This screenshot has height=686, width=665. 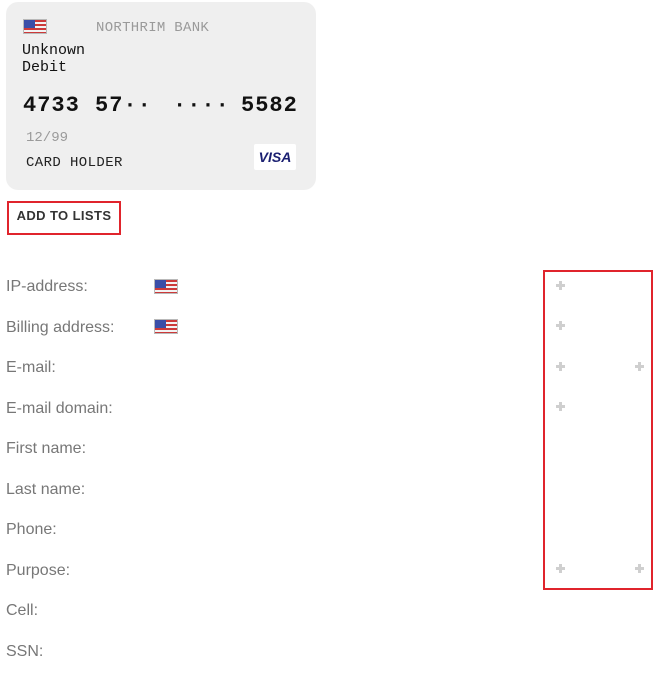 I want to click on card-number-group: 5582, so click(x=269, y=105).